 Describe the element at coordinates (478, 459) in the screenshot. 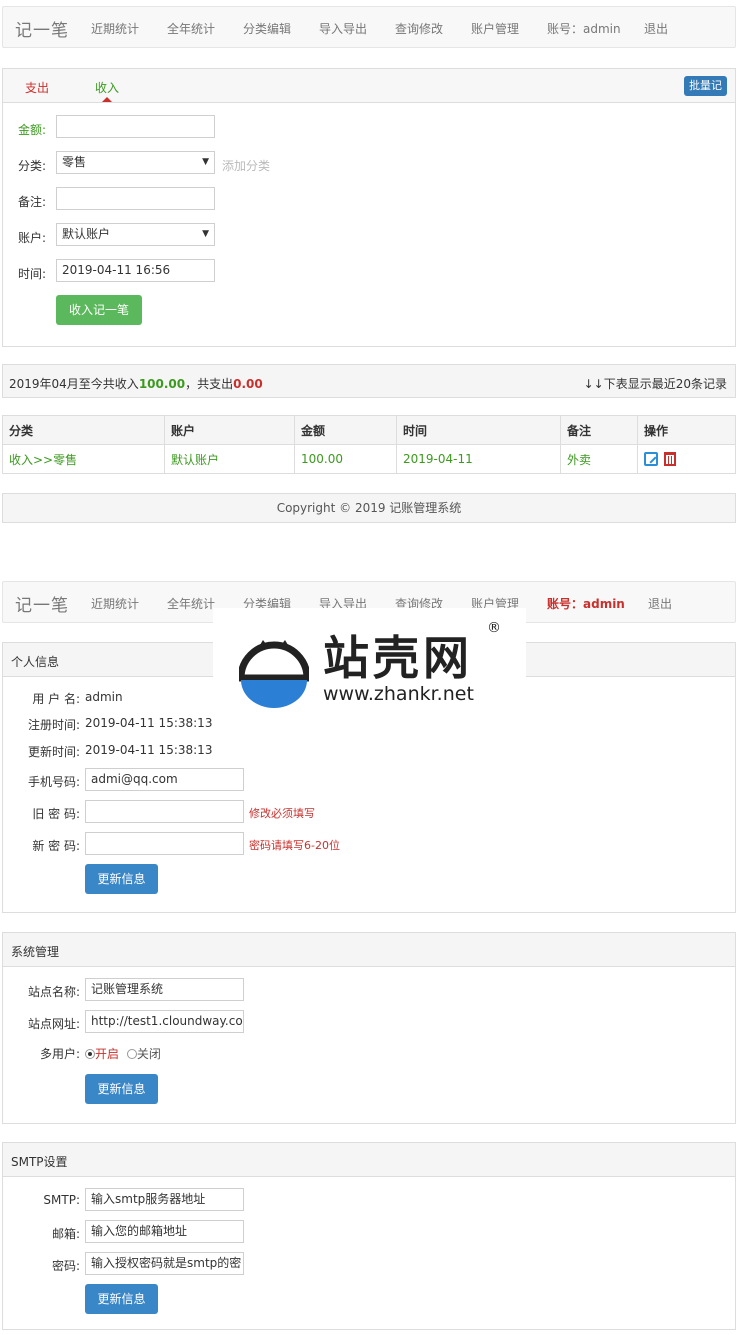

I see `cell-time: 2019-04-11` at that location.